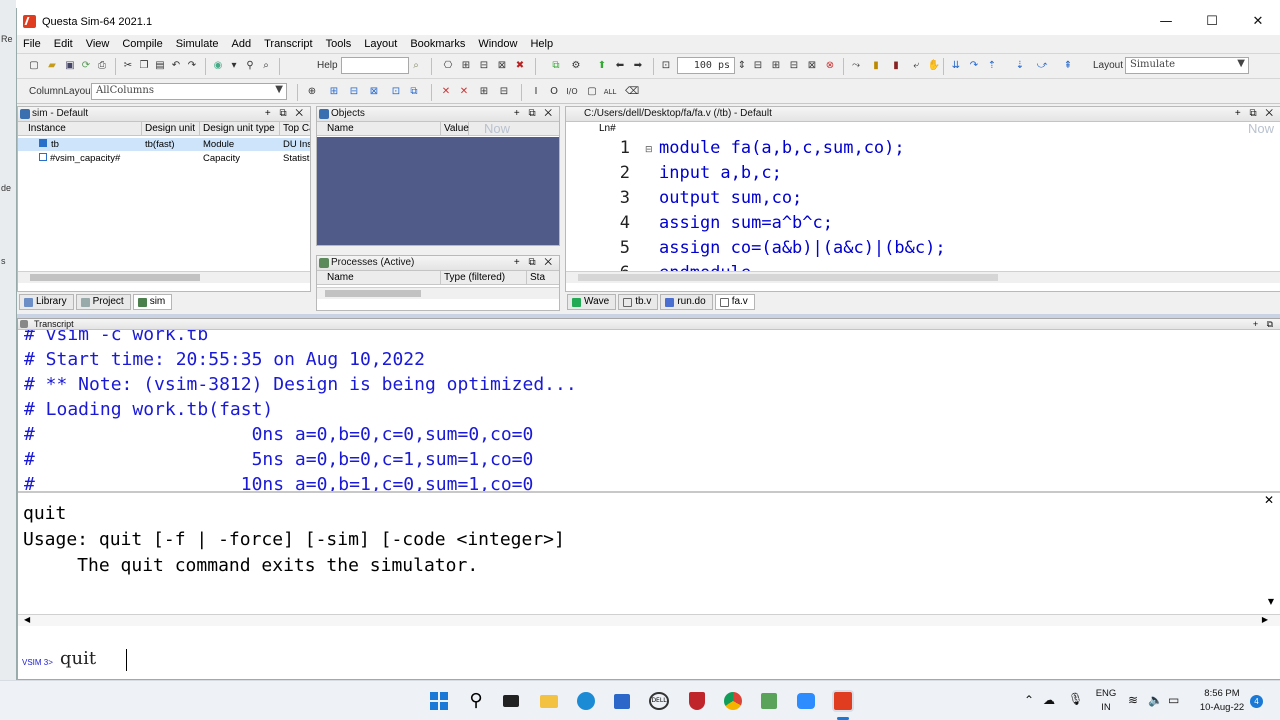  I want to click on filter-clear-icon: ⌫, so click(632, 92).